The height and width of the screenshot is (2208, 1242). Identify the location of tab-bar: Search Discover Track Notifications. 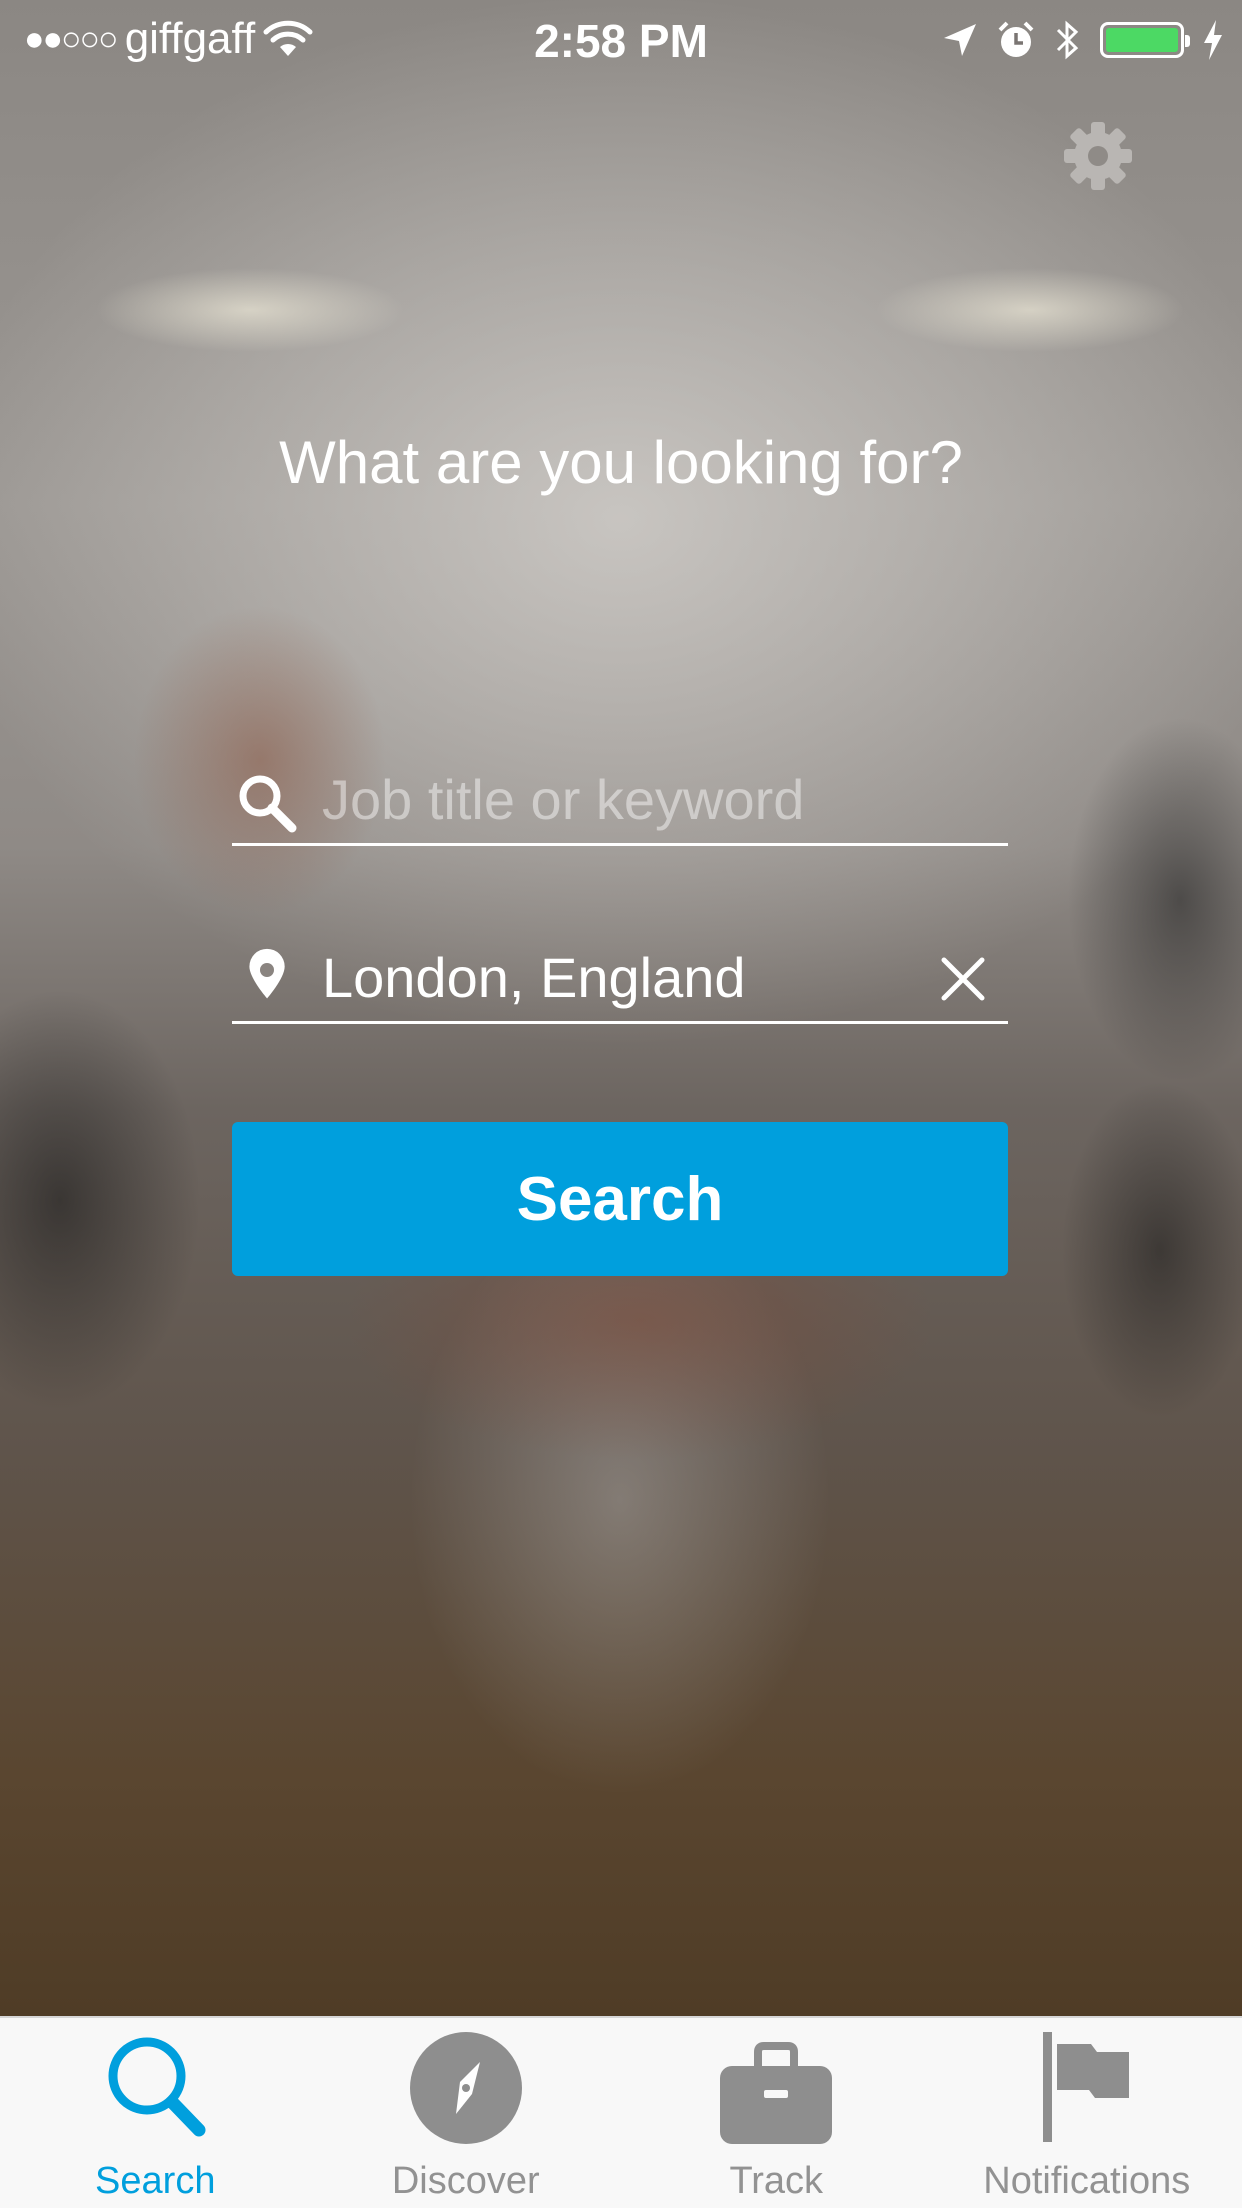
(621, 2112).